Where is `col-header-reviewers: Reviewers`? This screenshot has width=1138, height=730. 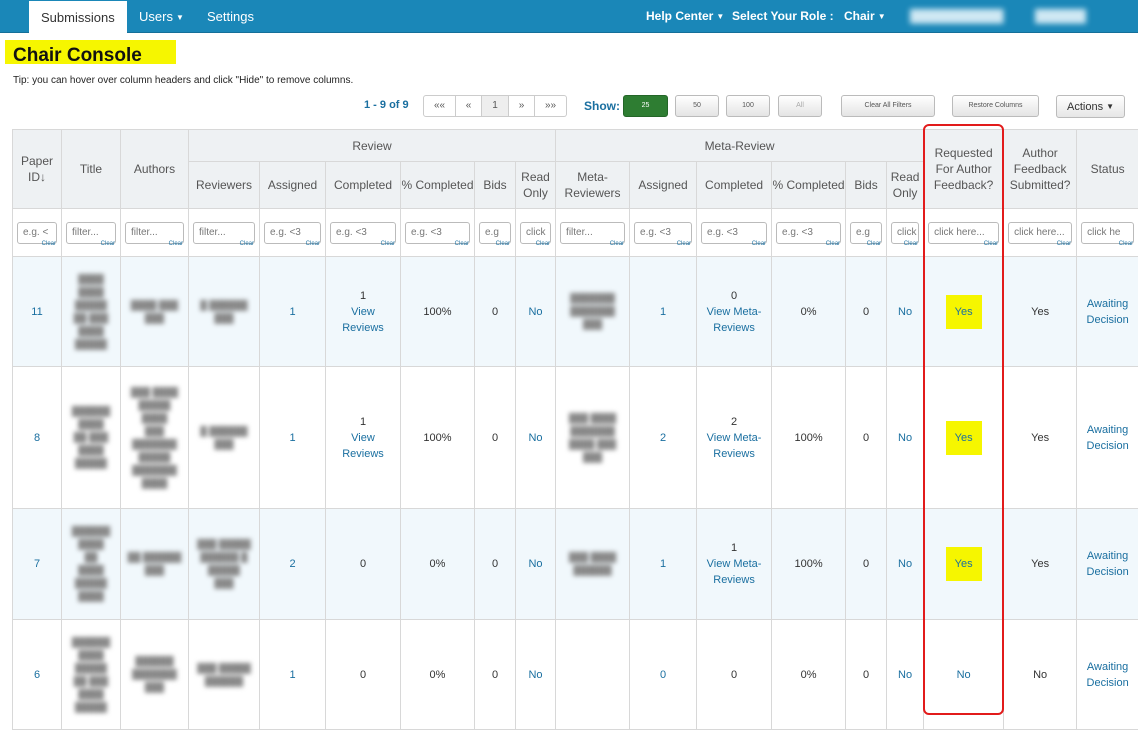
col-header-reviewers: Reviewers is located at coordinates (224, 185).